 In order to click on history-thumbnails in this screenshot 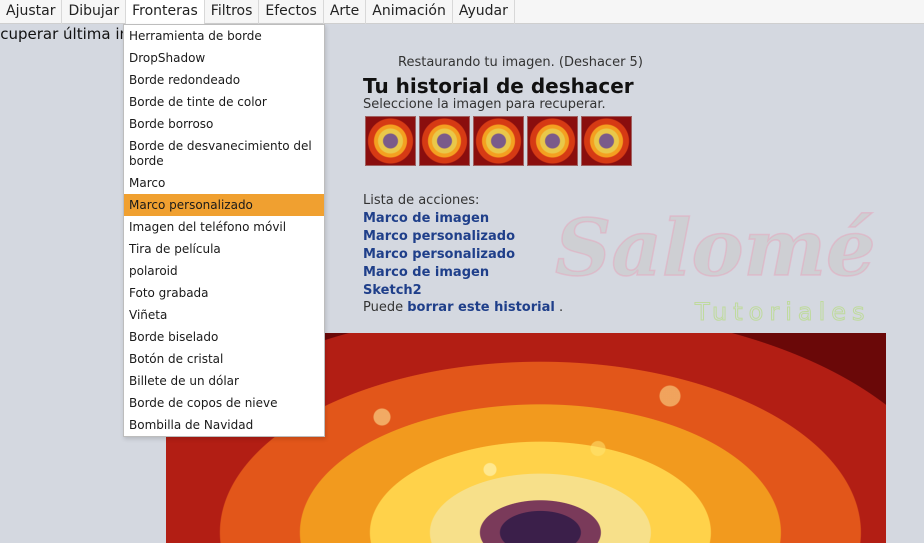, I will do `click(498, 141)`.